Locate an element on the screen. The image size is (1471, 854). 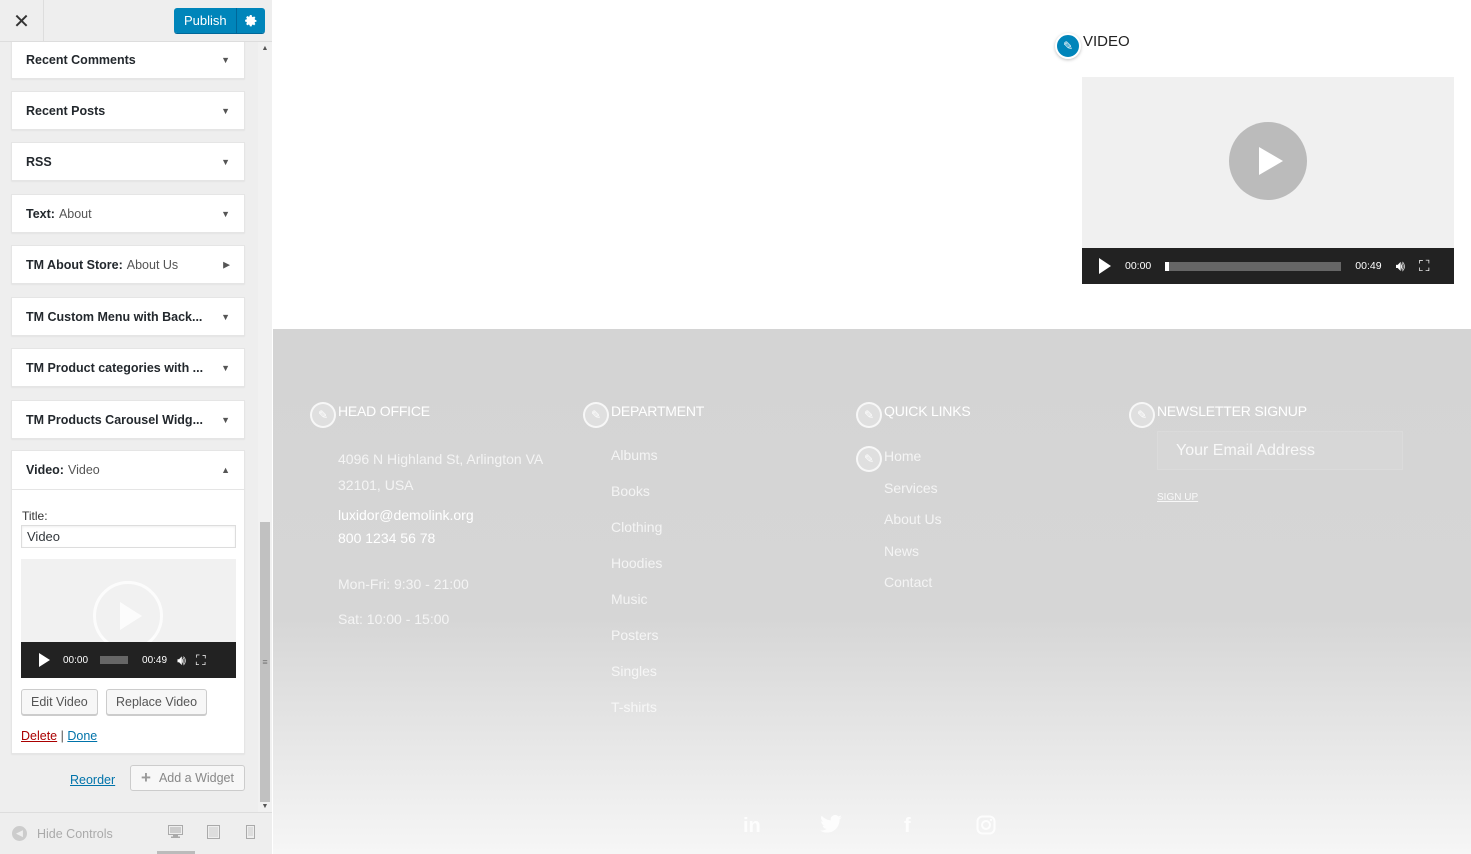
scroll-thumb: ≡ is located at coordinates (265, 662).